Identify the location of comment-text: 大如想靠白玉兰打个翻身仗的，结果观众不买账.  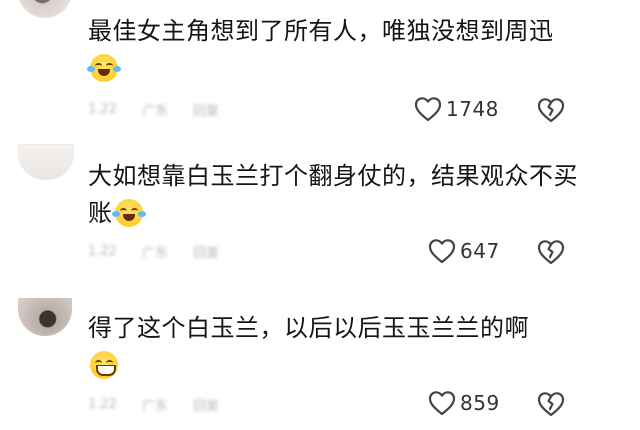
(333, 194).